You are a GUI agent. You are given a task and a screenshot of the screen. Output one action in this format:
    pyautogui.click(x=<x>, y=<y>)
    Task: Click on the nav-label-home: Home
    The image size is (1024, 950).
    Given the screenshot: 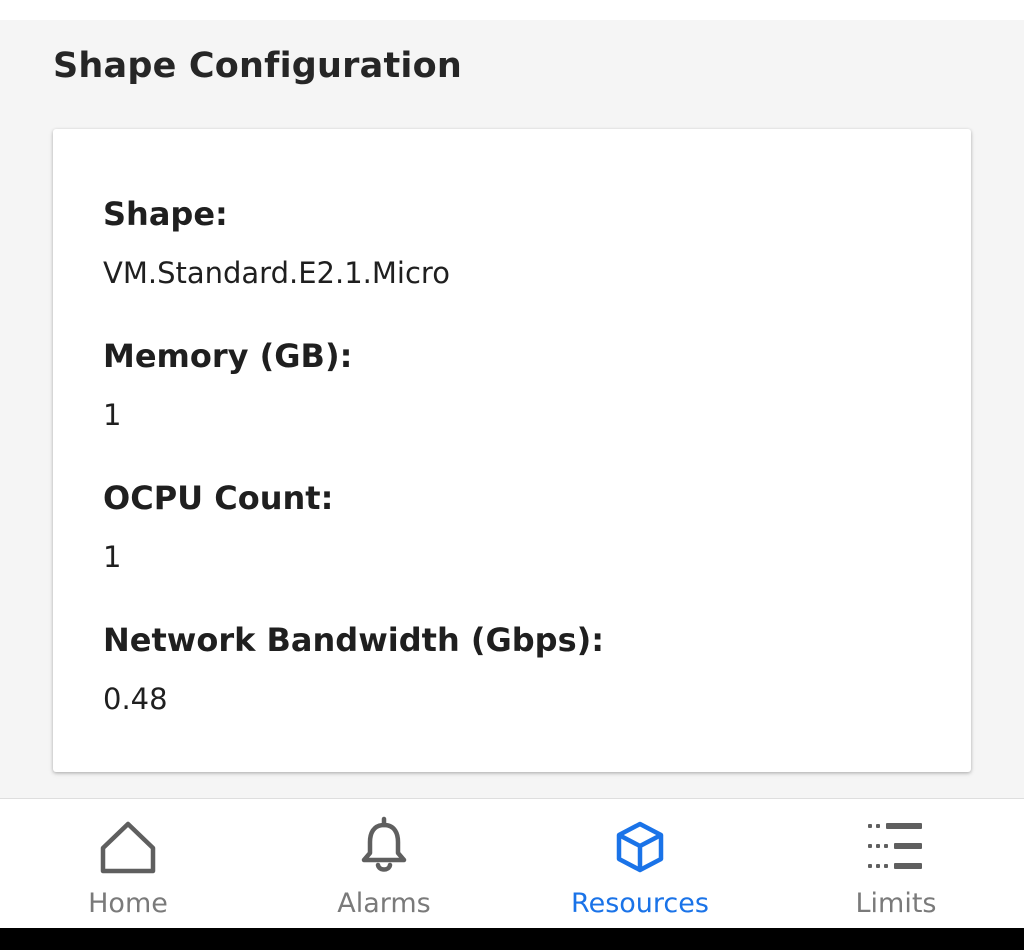 What is the action you would take?
    pyautogui.click(x=128, y=903)
    